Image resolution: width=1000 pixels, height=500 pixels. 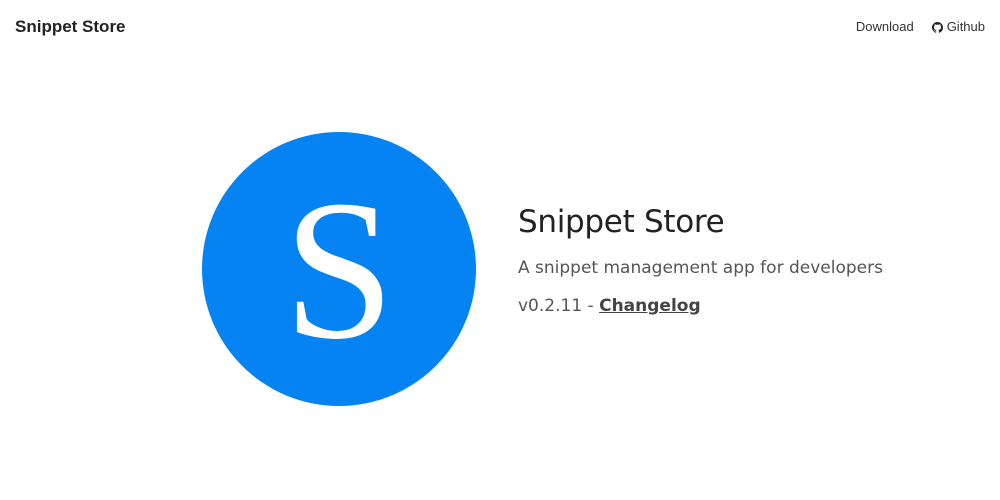 I want to click on logo-letter: S, so click(x=339, y=270).